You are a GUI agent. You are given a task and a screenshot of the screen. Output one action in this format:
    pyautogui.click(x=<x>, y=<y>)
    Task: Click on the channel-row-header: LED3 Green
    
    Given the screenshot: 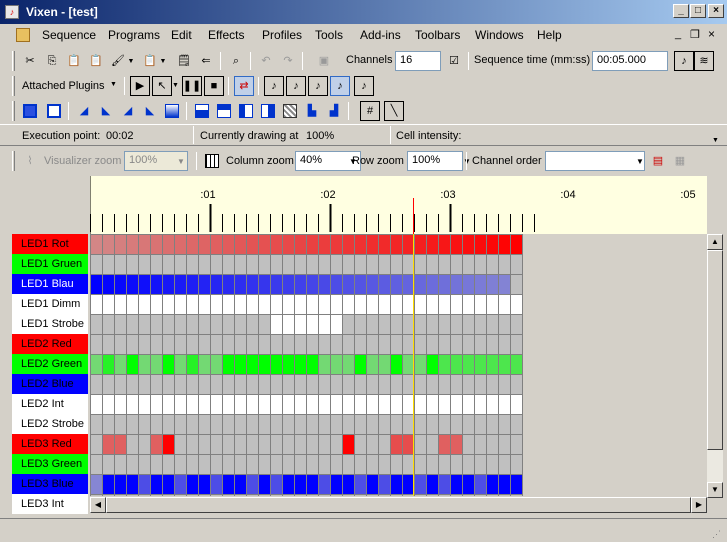 What is the action you would take?
    pyautogui.click(x=50, y=464)
    